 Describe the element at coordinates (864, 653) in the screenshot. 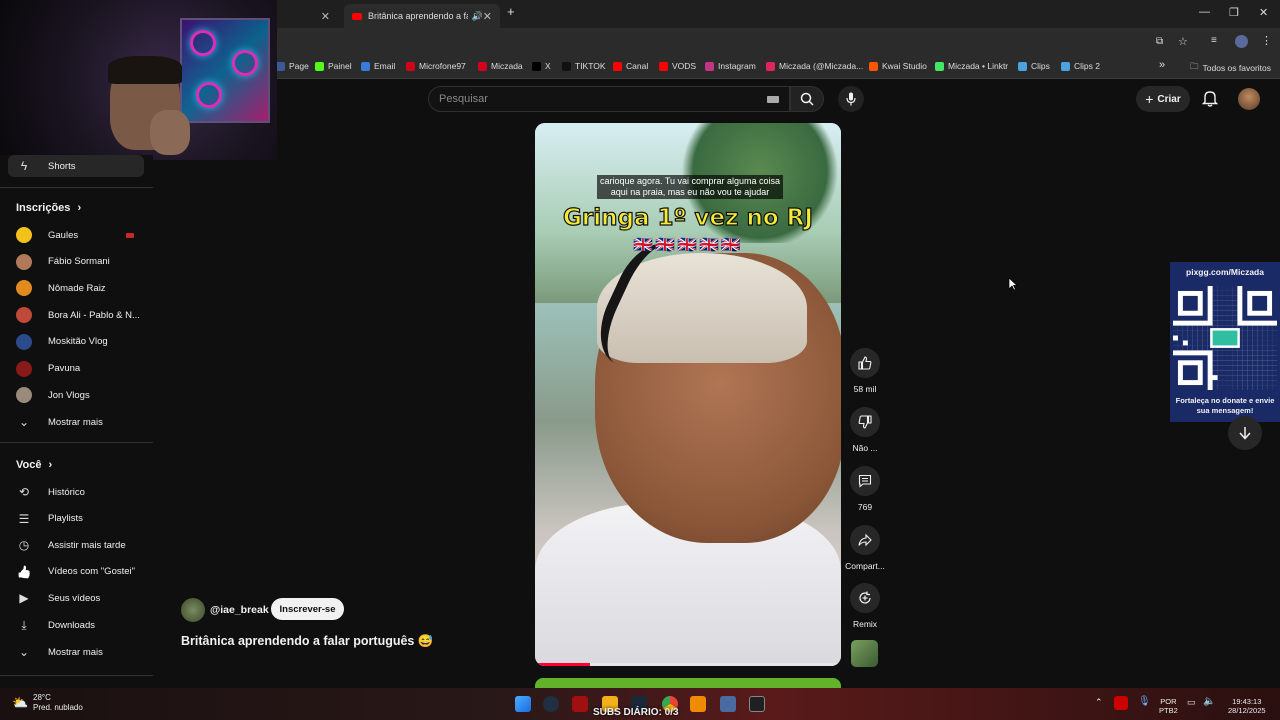

I see `sound-thumbnail` at that location.